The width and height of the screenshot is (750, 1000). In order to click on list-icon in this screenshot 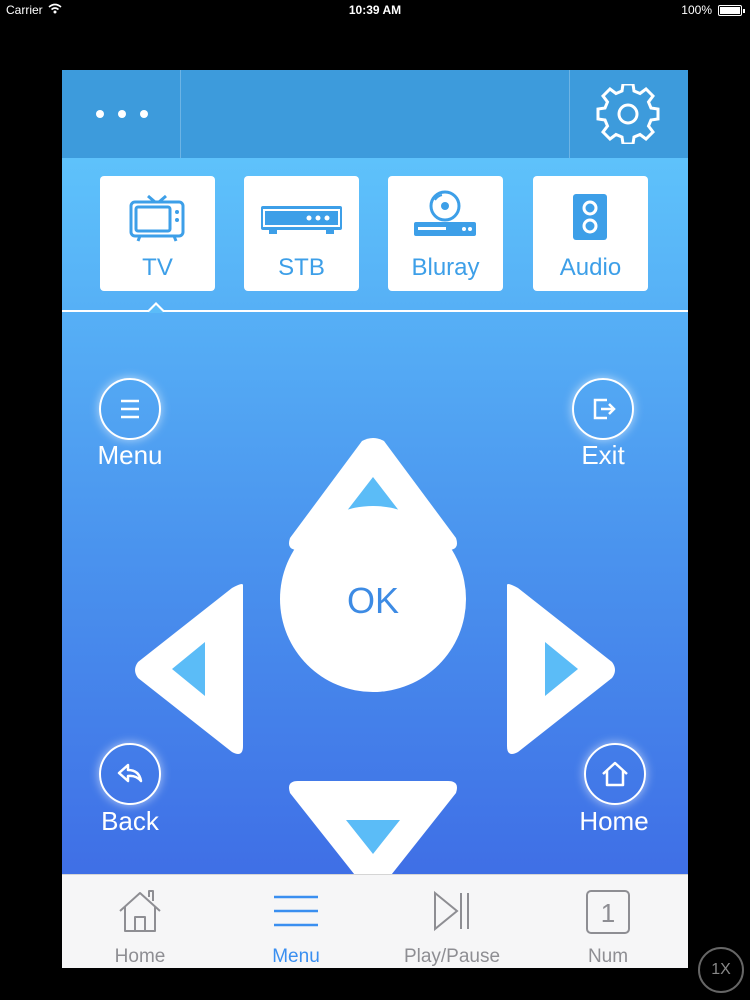, I will do `click(130, 409)`.